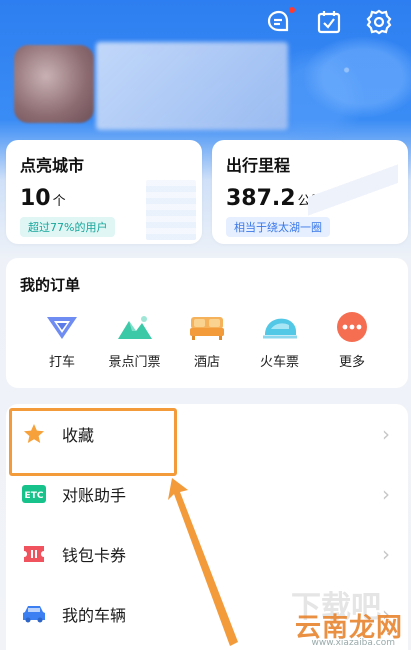  I want to click on order-scenic-ticket-label: 景点门票, so click(134, 362).